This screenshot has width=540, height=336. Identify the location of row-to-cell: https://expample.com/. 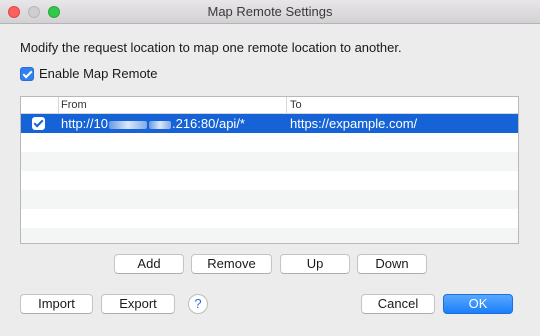
(354, 123).